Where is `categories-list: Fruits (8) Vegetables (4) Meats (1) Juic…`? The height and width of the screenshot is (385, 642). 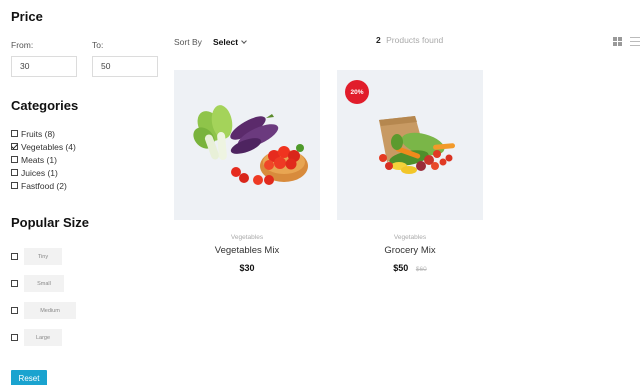
categories-list: Fruits (8) Vegetables (4) Meats (1) Juic… is located at coordinates (43, 159).